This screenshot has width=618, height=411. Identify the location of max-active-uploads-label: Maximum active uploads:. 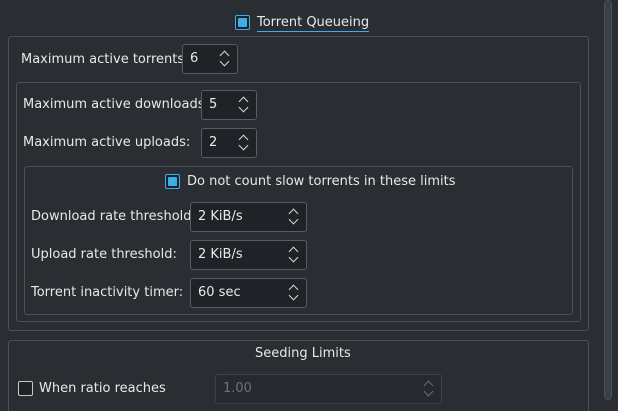
(107, 142).